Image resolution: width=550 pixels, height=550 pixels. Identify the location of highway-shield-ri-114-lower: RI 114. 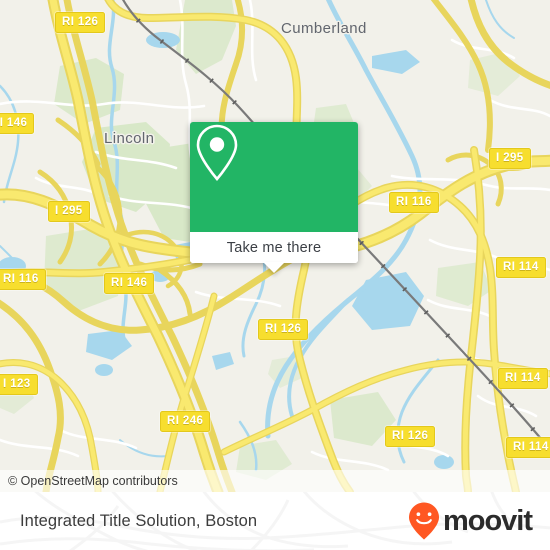
(528, 447).